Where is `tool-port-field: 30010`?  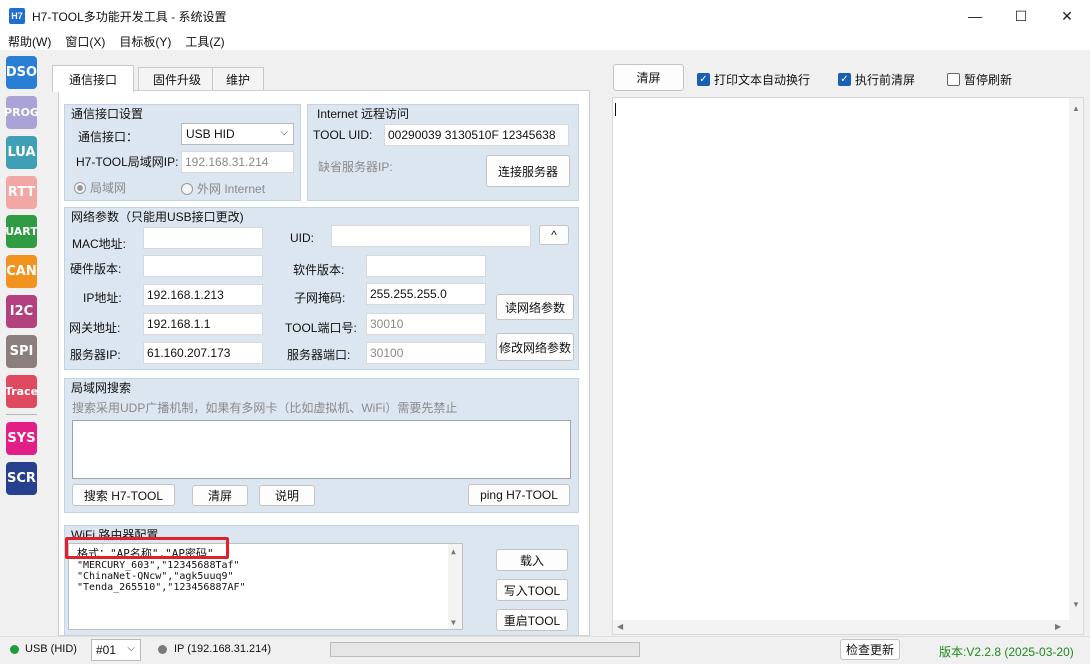 tool-port-field: 30010 is located at coordinates (426, 324).